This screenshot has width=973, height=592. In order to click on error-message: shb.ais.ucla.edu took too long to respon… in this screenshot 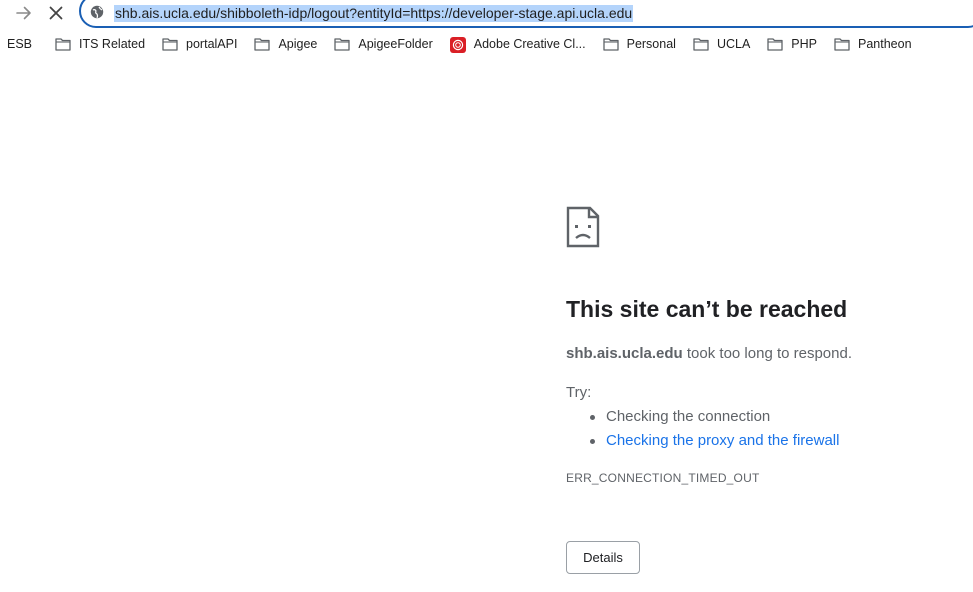, I will do `click(709, 353)`.